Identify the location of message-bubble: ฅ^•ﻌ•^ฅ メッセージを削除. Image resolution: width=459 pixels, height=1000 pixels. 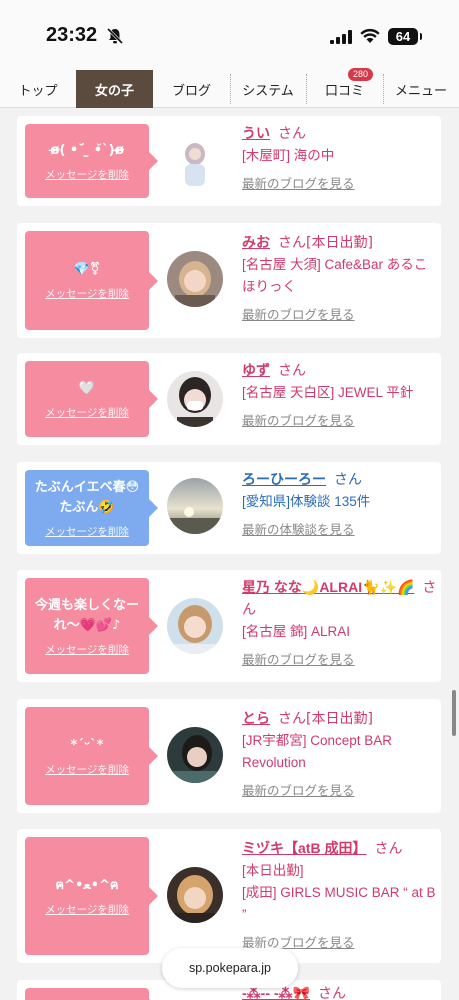
(91, 896).